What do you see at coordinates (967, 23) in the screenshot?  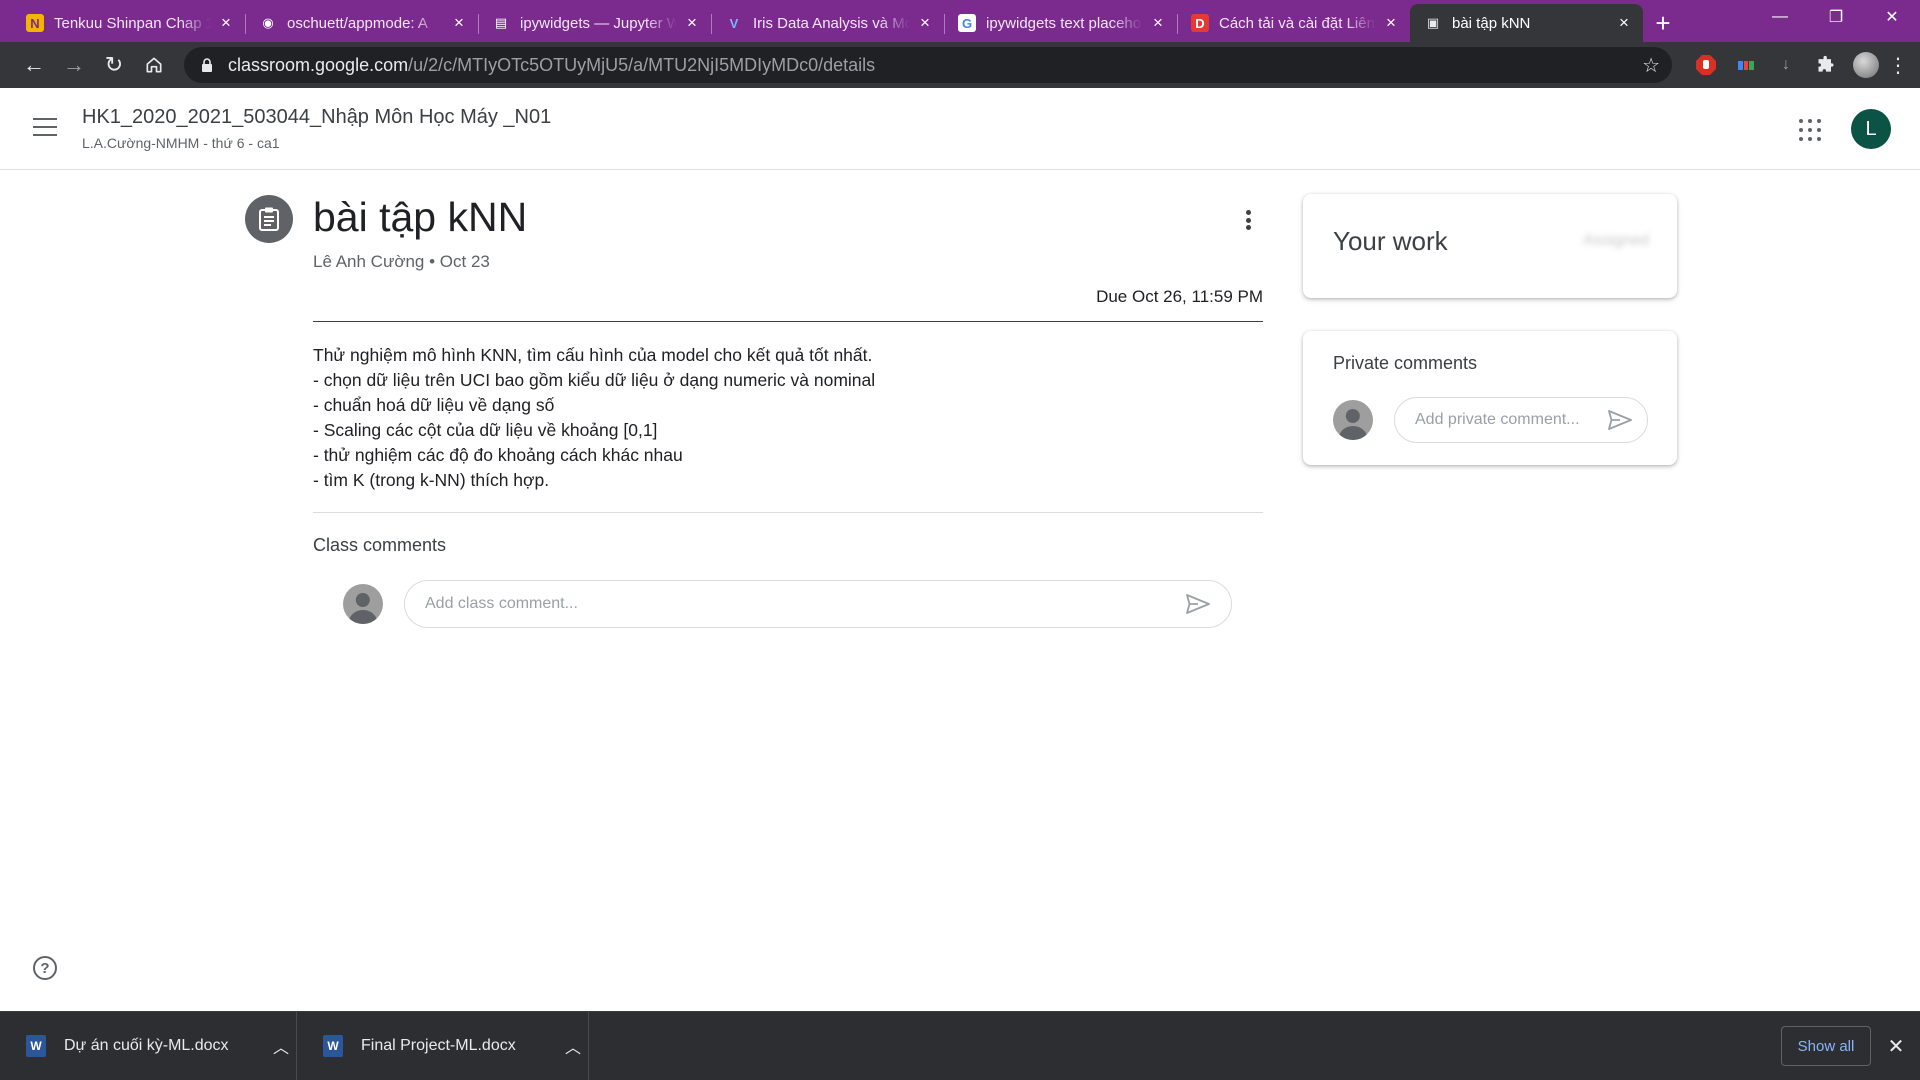 I see `google-icon: G` at bounding box center [967, 23].